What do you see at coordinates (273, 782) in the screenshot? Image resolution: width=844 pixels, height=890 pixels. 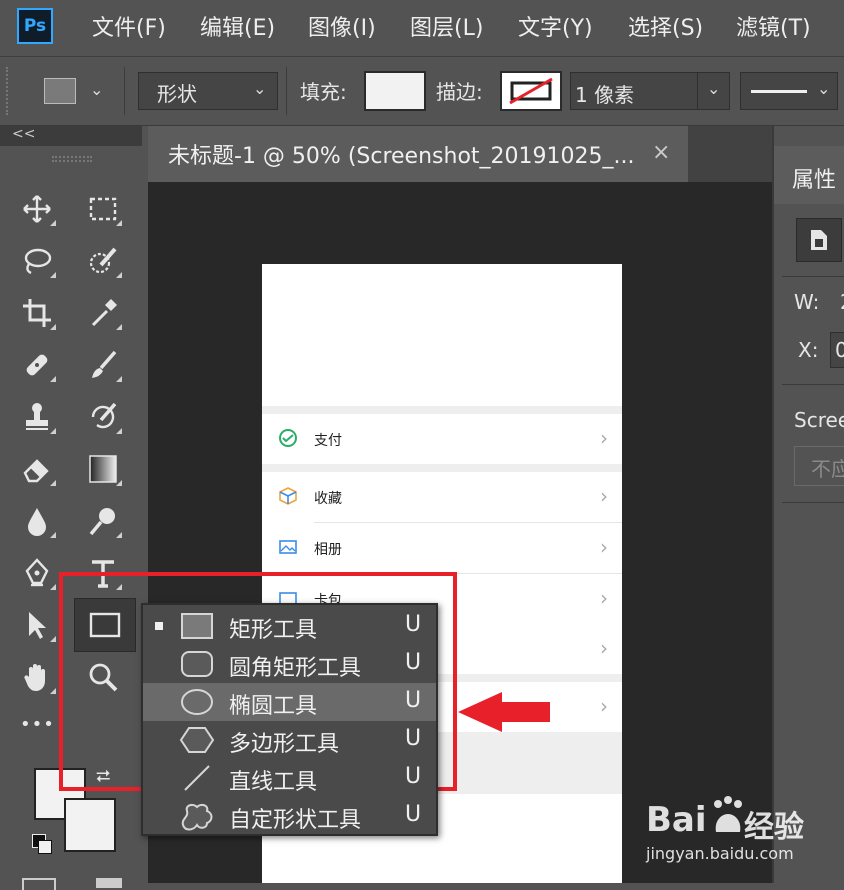 I see `flyout-item-label: 直线工具` at bounding box center [273, 782].